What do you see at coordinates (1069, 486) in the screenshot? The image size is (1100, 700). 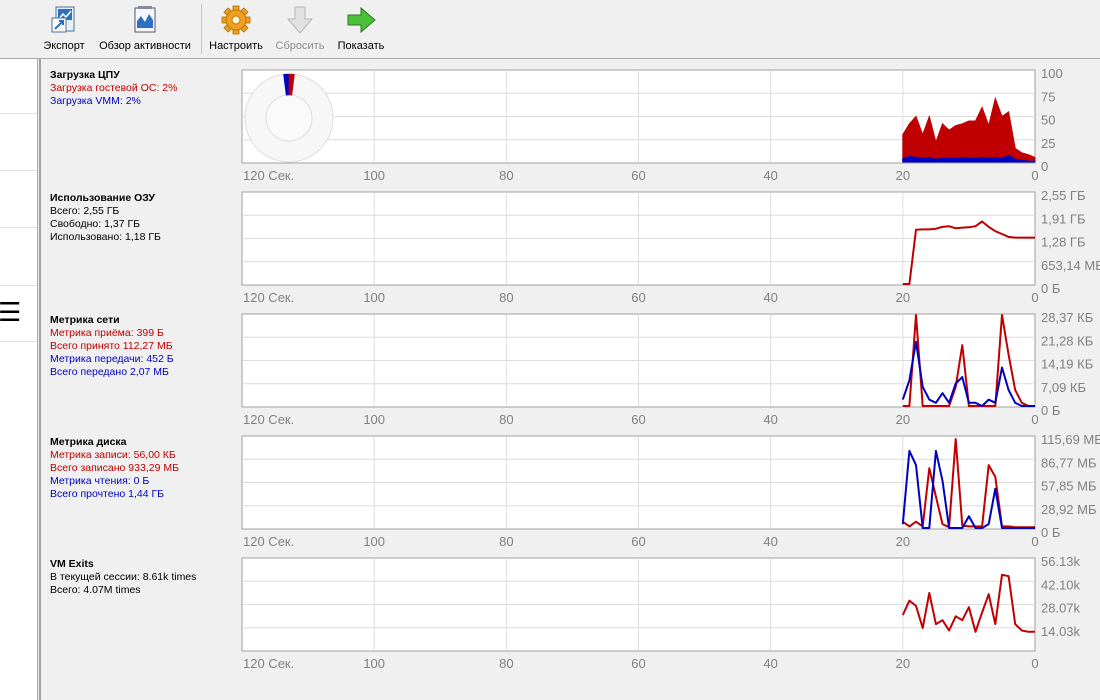 I see `y-tick-label: 57,85 МБ` at bounding box center [1069, 486].